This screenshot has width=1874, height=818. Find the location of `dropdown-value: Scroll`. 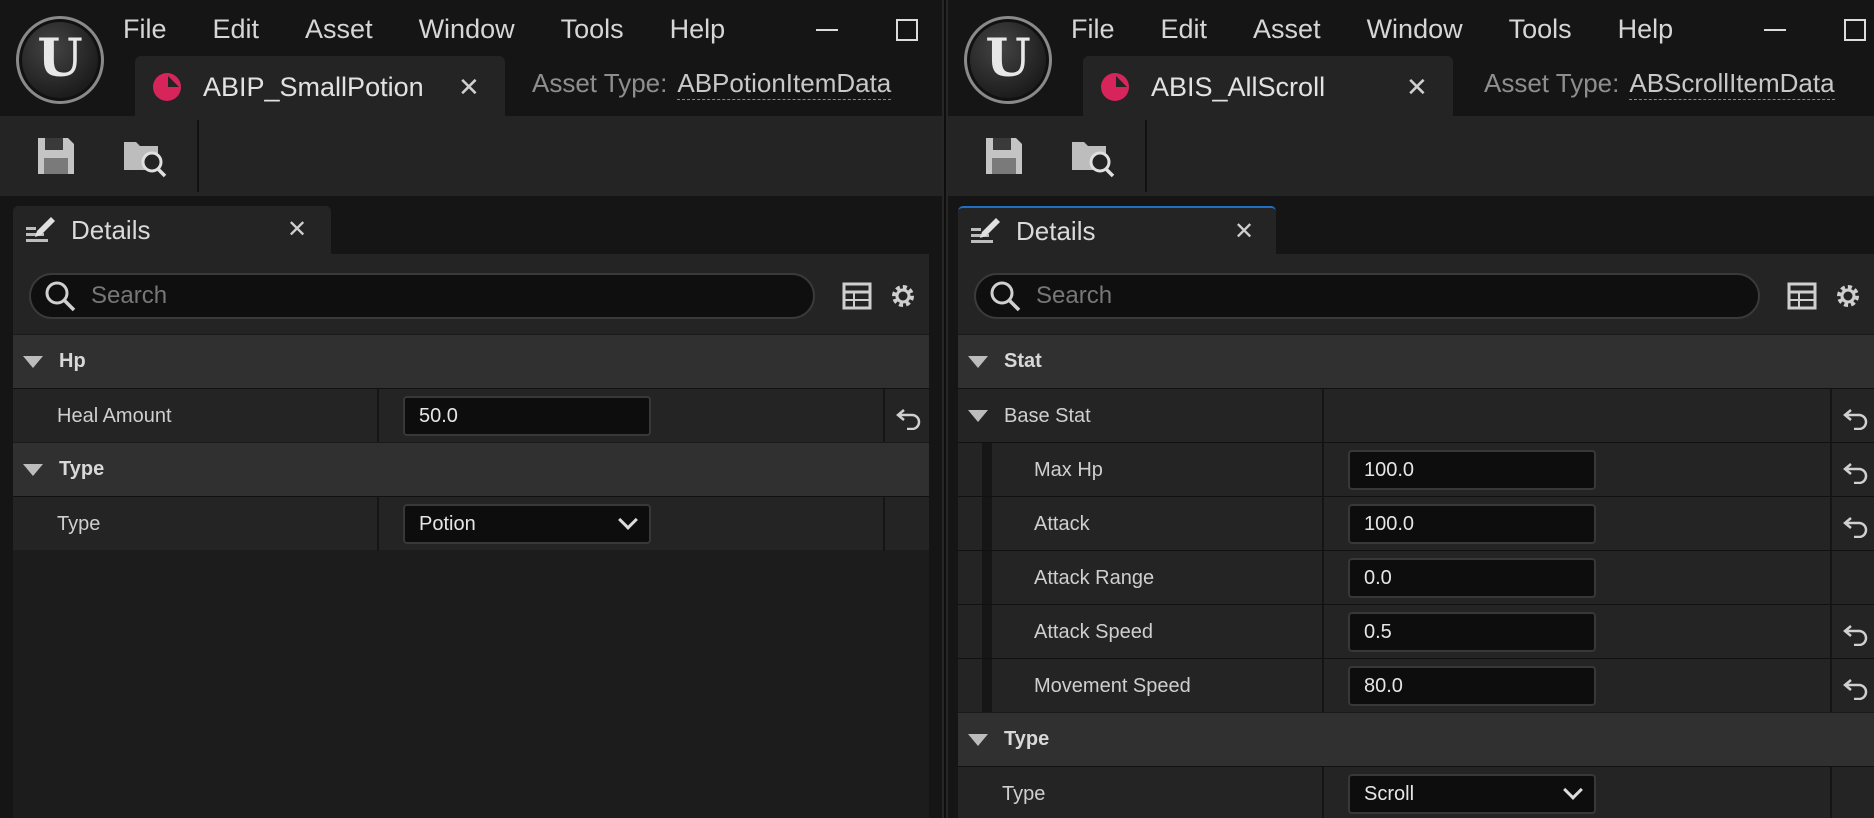

dropdown-value: Scroll is located at coordinates (1389, 793).